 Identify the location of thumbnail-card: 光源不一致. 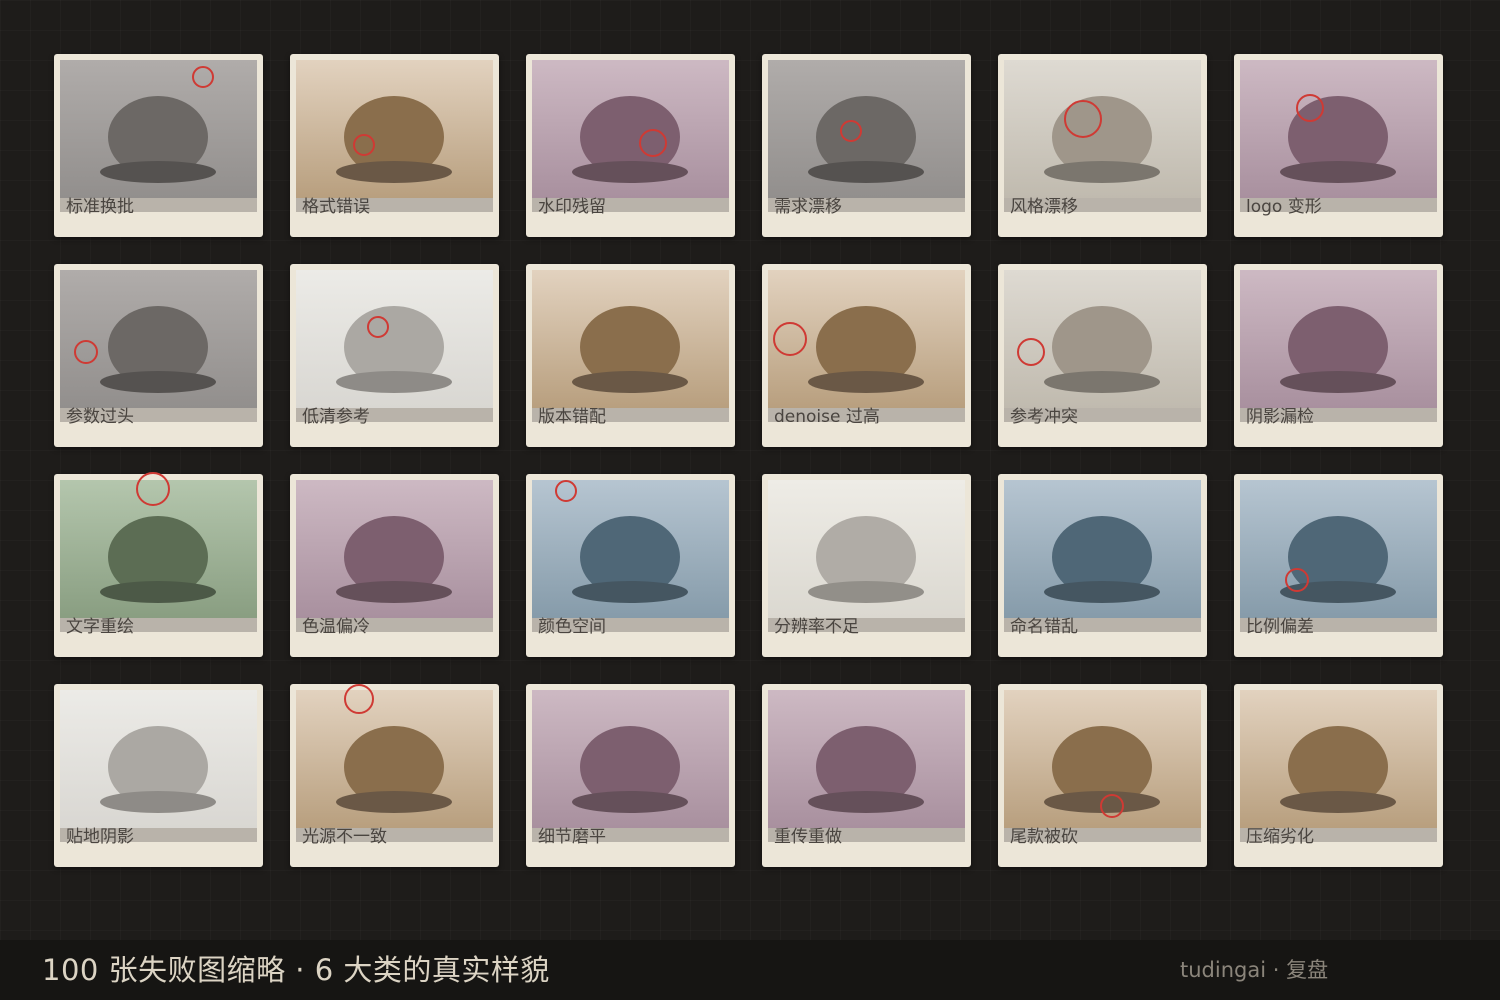
(394, 775).